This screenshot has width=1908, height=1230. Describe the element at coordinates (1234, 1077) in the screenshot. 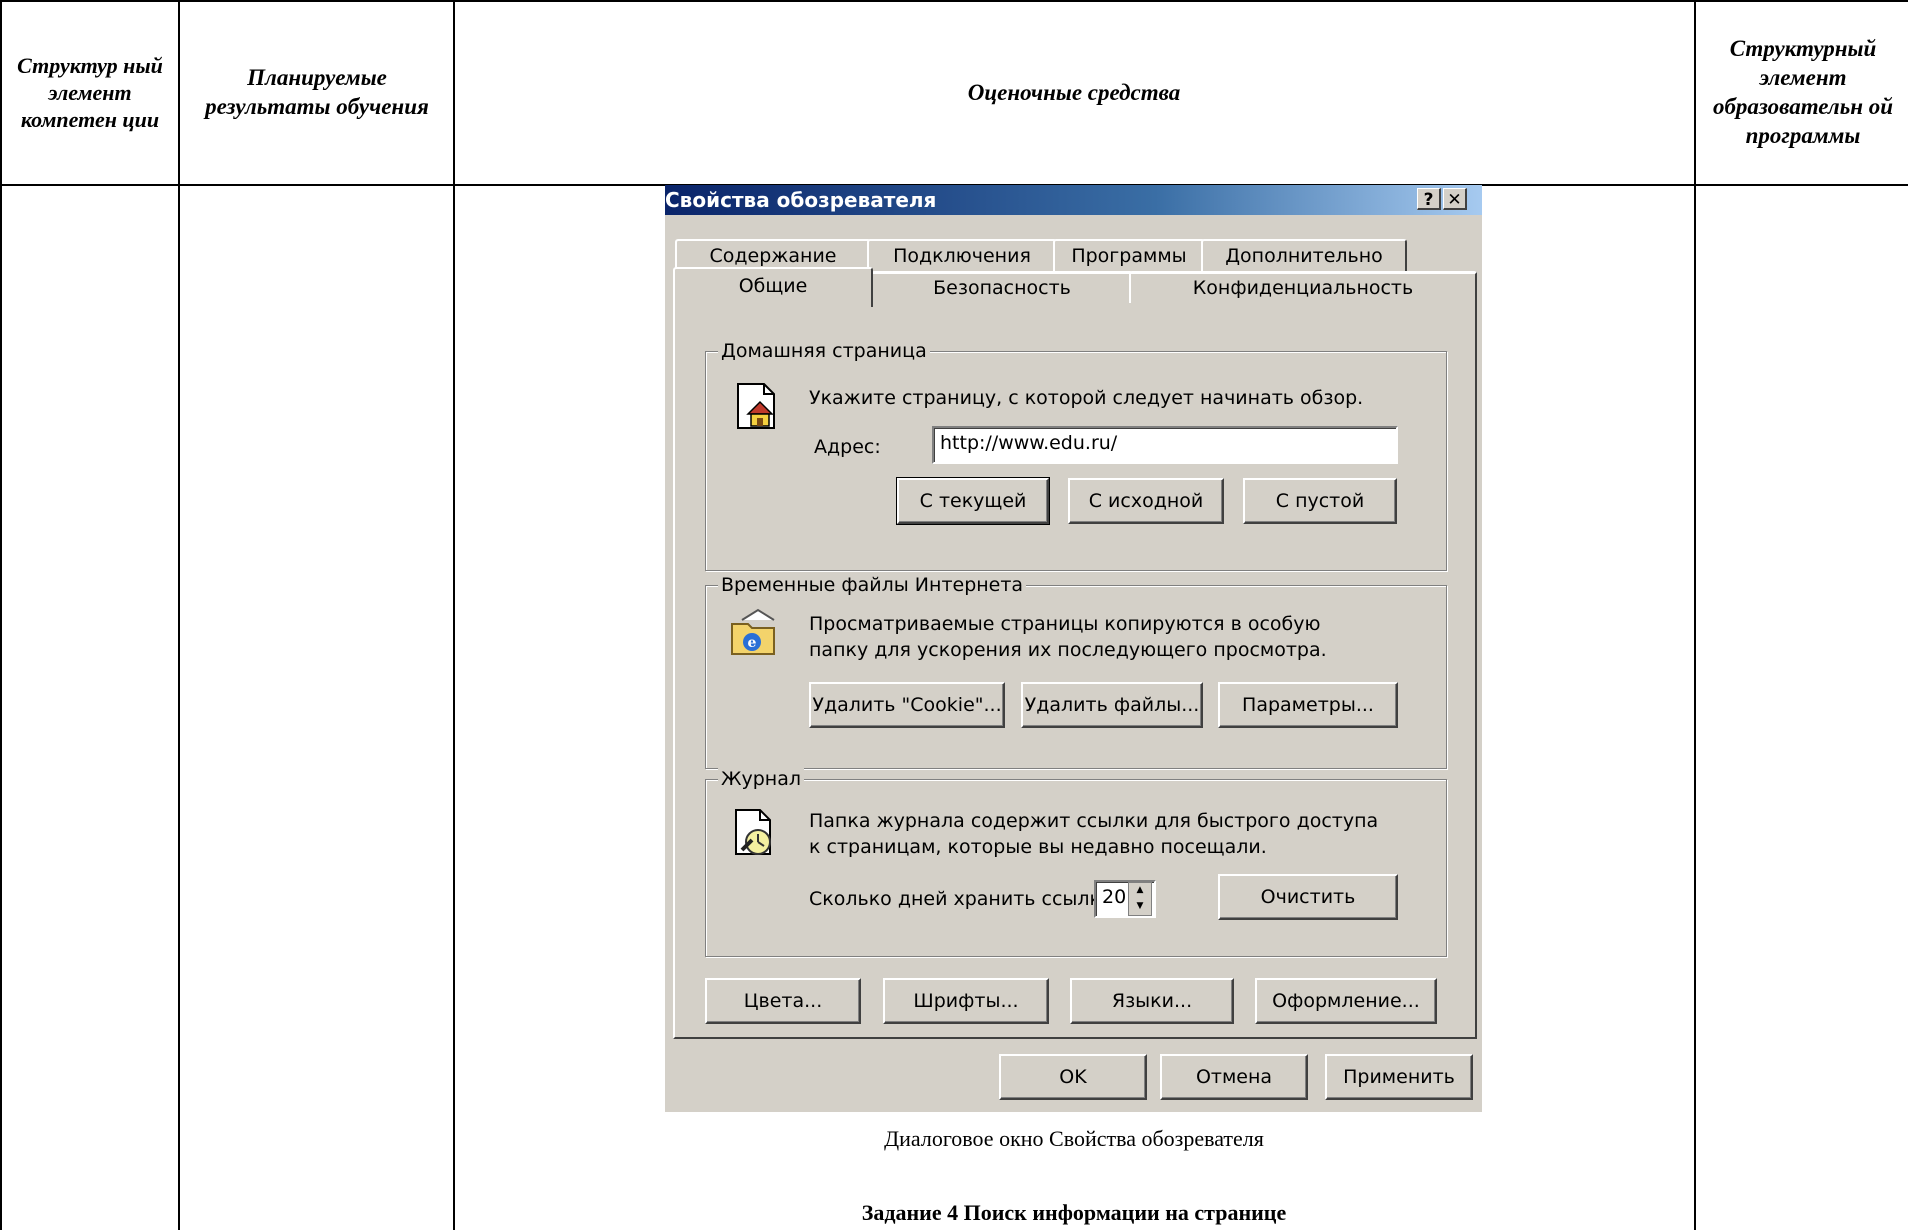

I see `cancel-button: Отмена` at that location.